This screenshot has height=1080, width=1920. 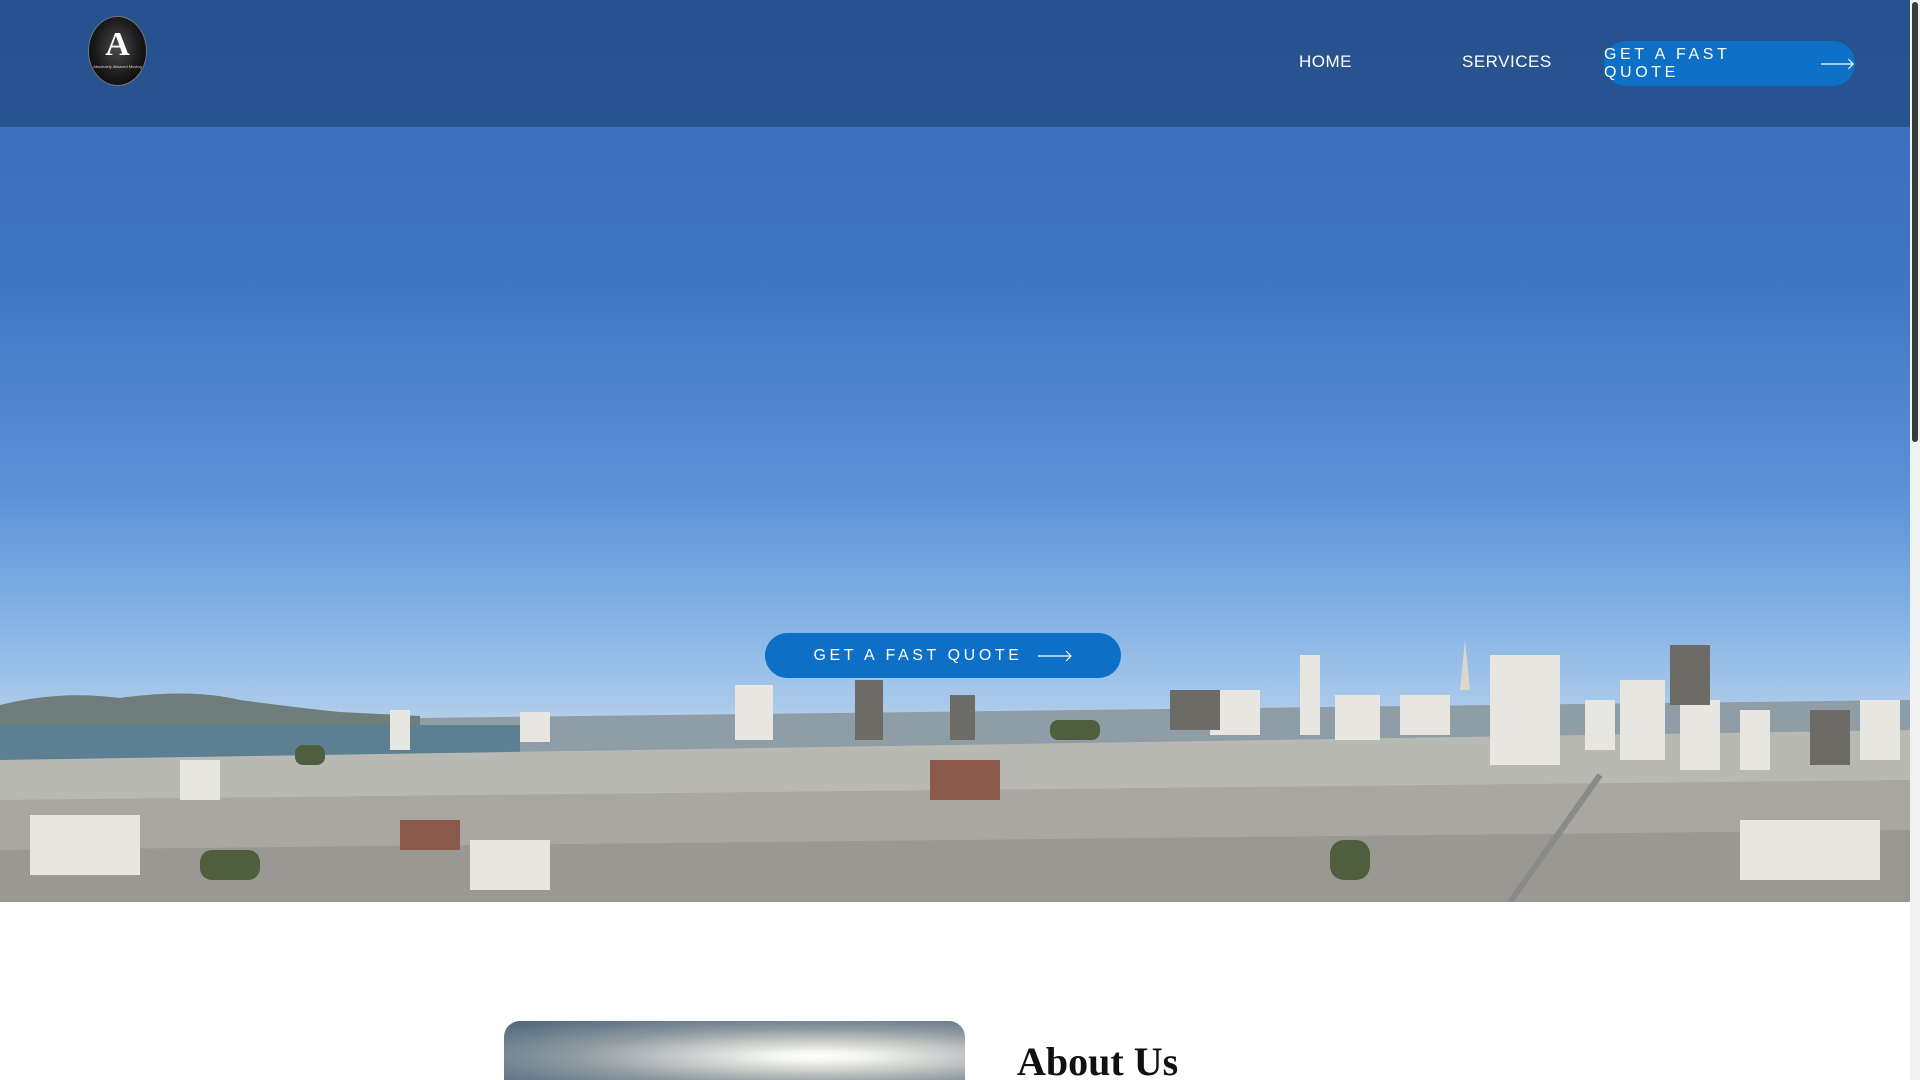 What do you see at coordinates (1098, 1059) in the screenshot?
I see `about-title: About Us` at bounding box center [1098, 1059].